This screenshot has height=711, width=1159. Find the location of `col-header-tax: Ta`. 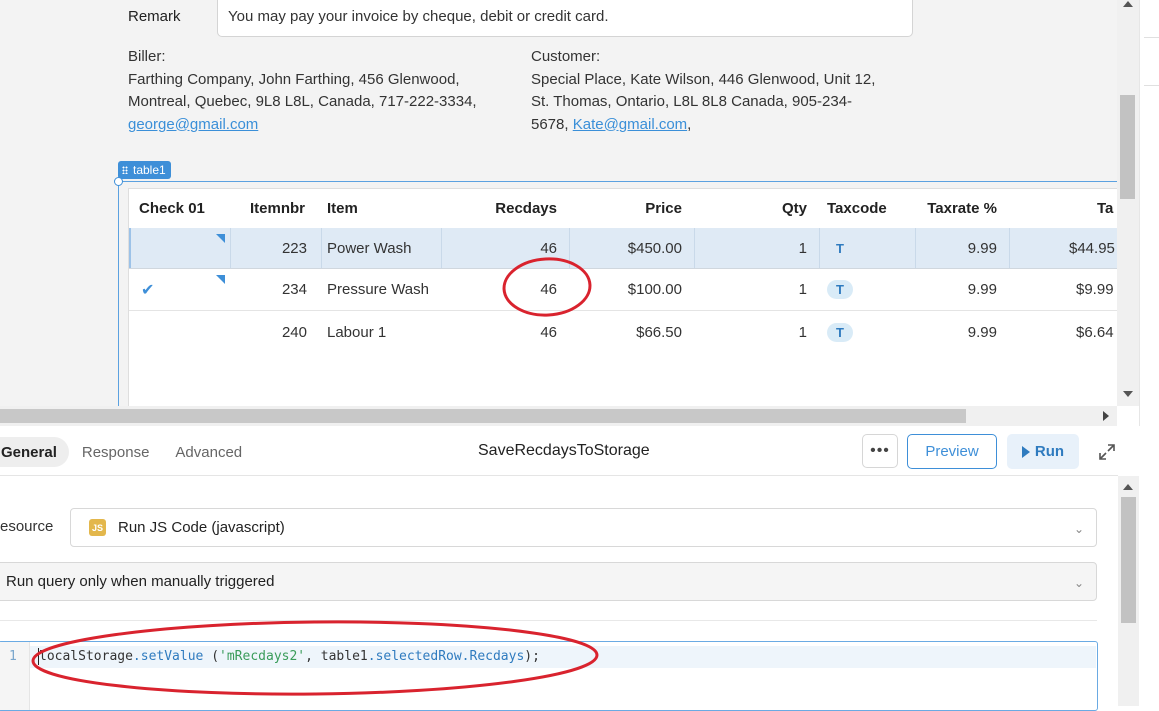

col-header-tax: Ta is located at coordinates (1105, 208).